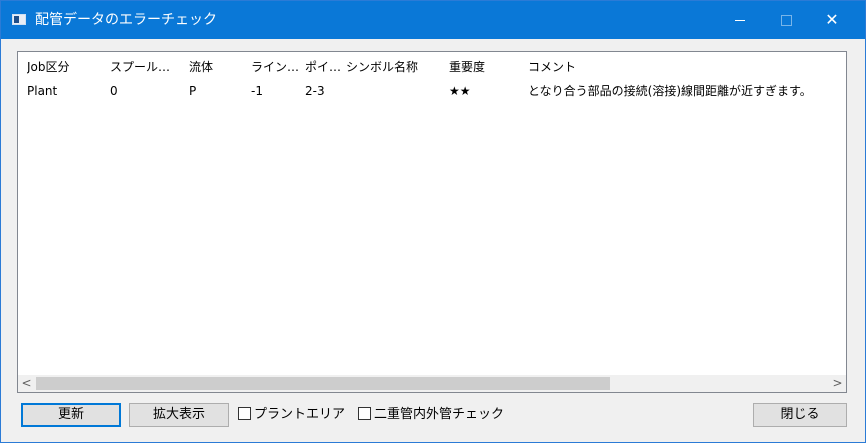 The image size is (866, 443). I want to click on horizontal-scrollbar: < >, so click(432, 383).